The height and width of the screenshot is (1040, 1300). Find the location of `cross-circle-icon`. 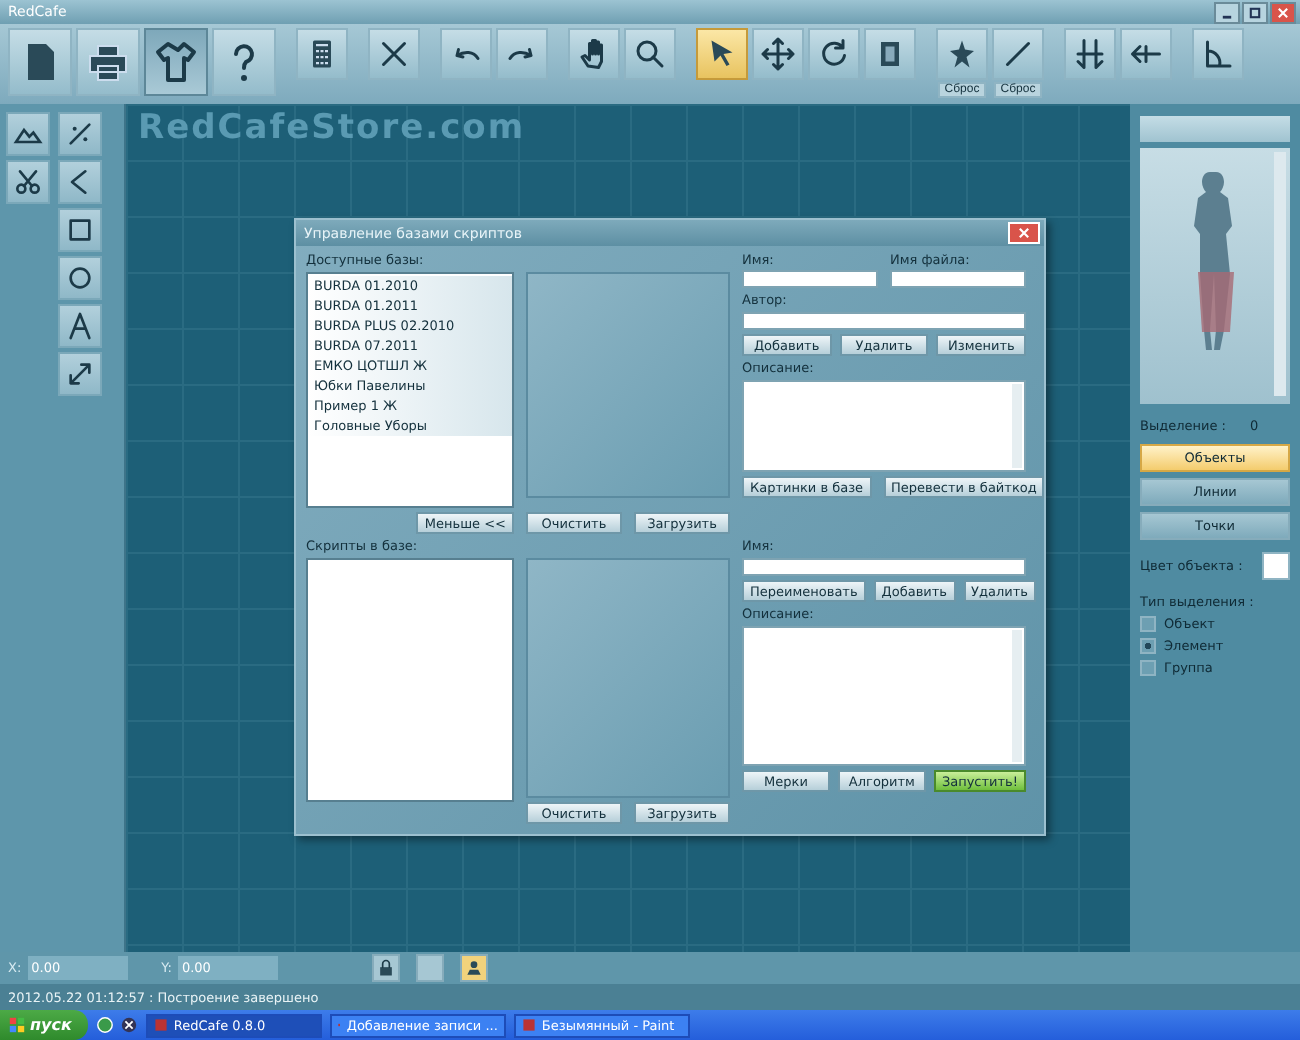

cross-circle-icon is located at coordinates (128, 1025).